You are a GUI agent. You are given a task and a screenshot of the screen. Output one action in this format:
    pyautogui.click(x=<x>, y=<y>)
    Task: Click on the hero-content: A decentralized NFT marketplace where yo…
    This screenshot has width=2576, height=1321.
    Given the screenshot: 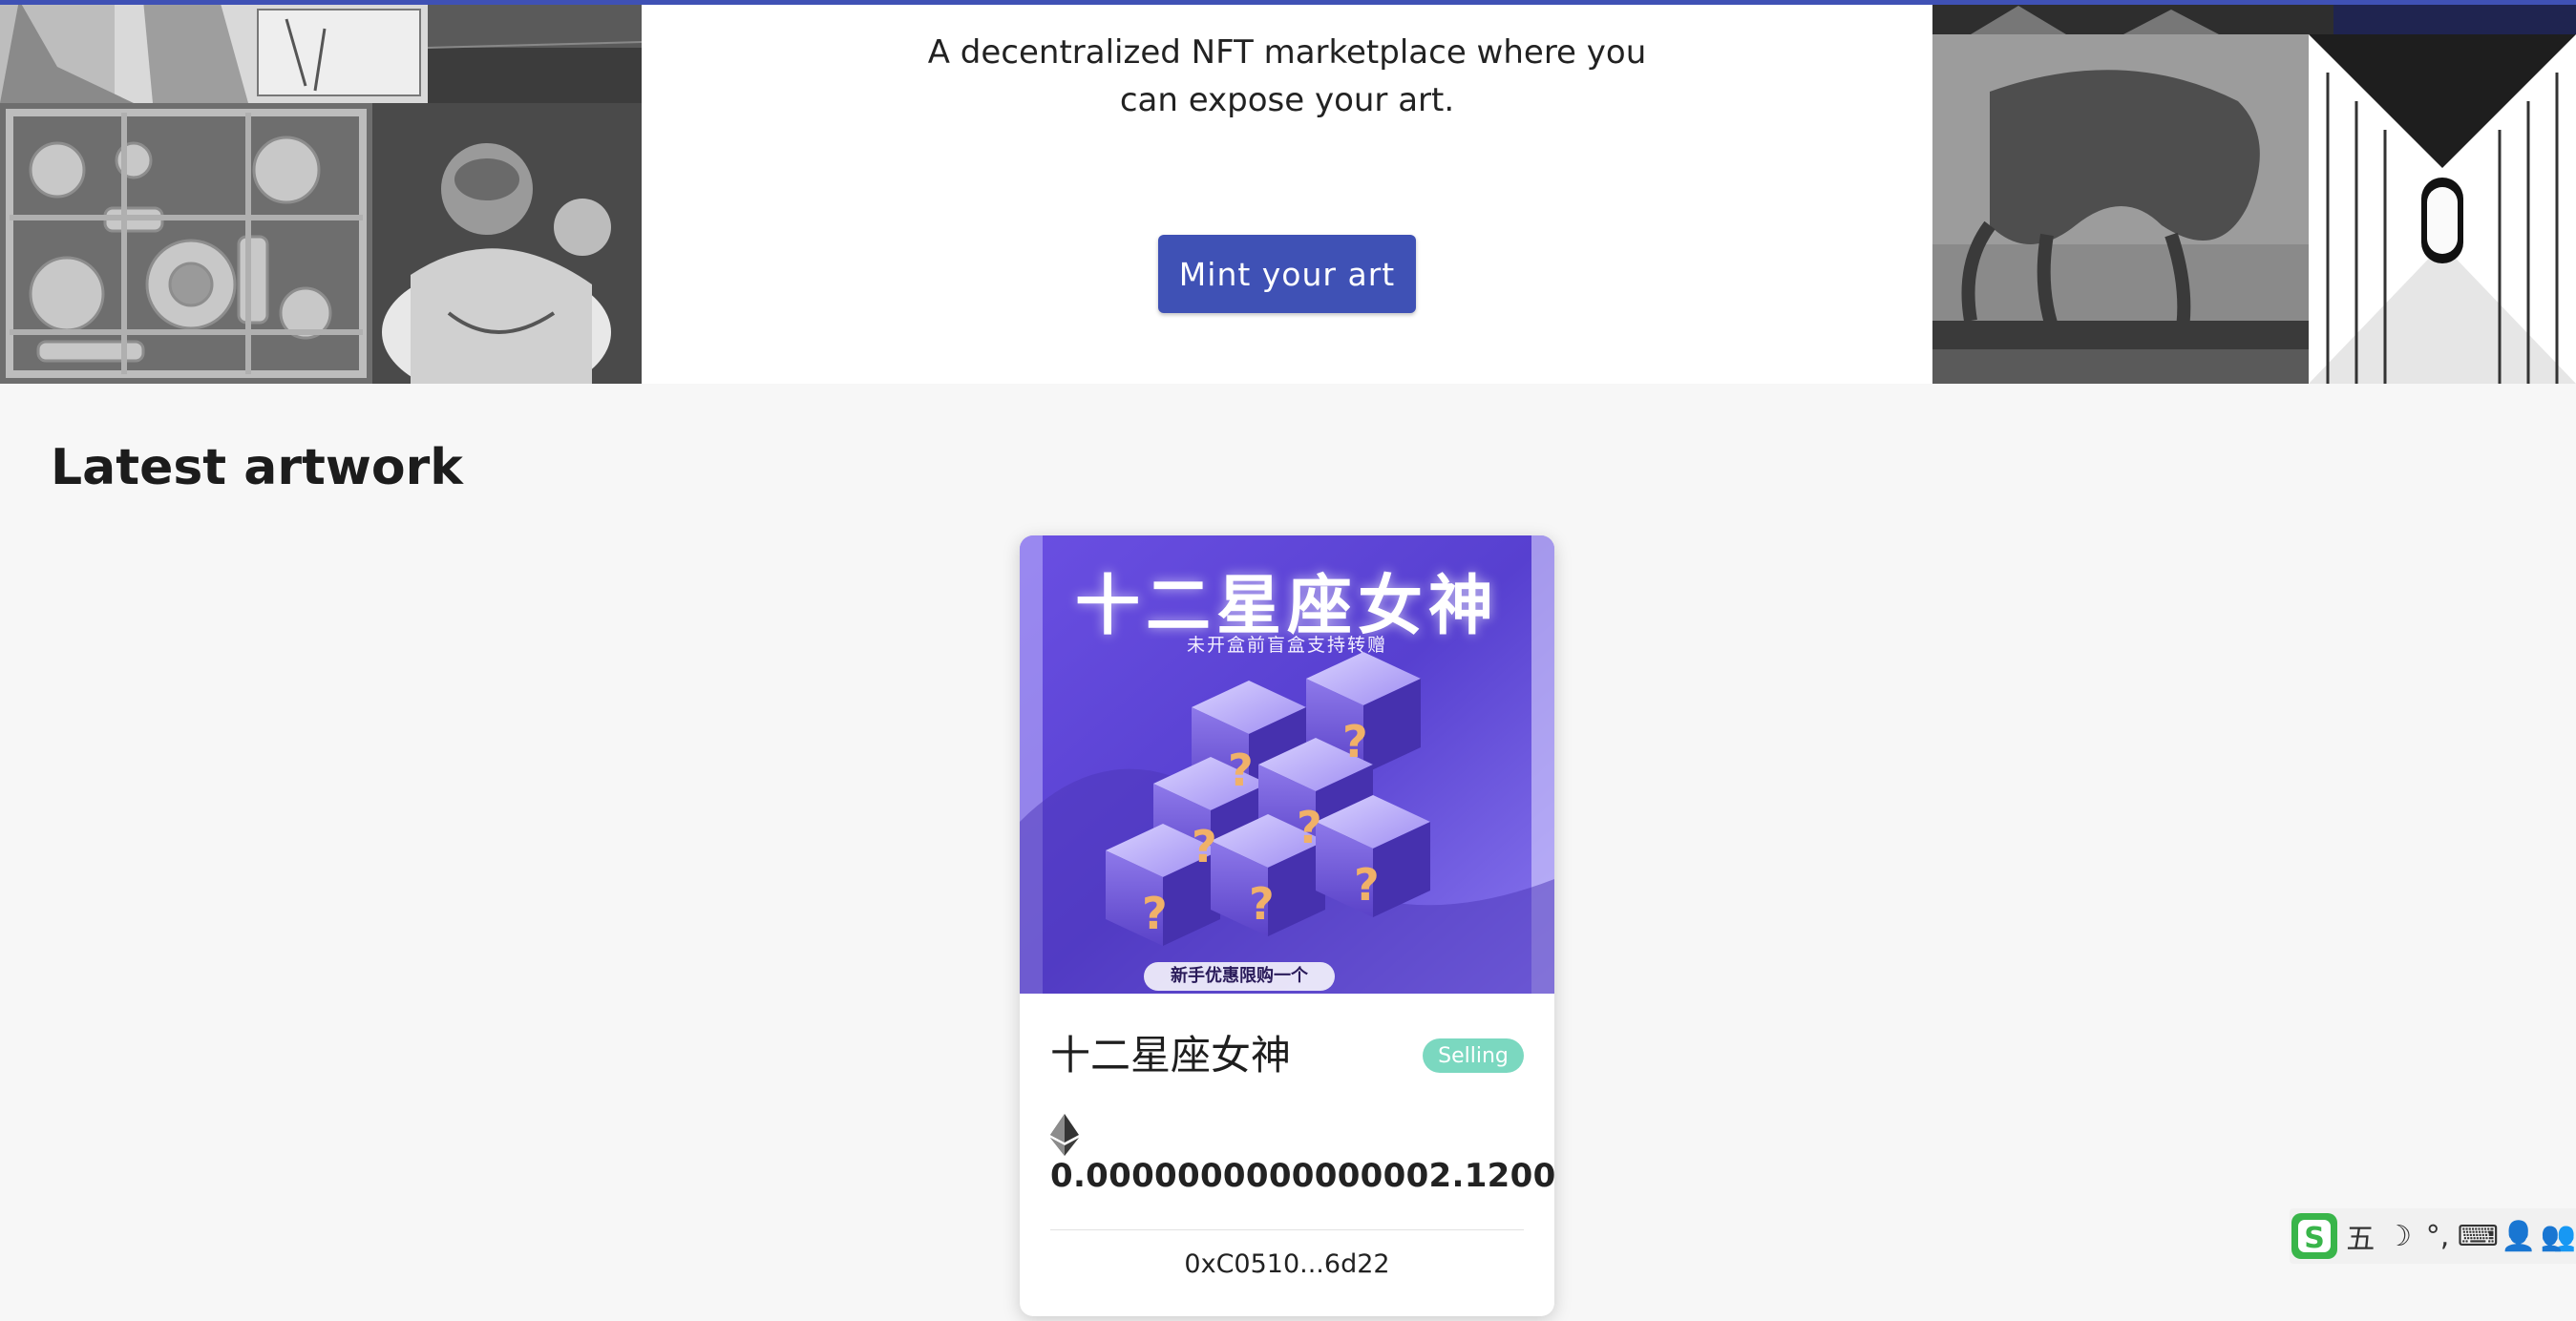 What is the action you would take?
    pyautogui.click(x=1287, y=192)
    